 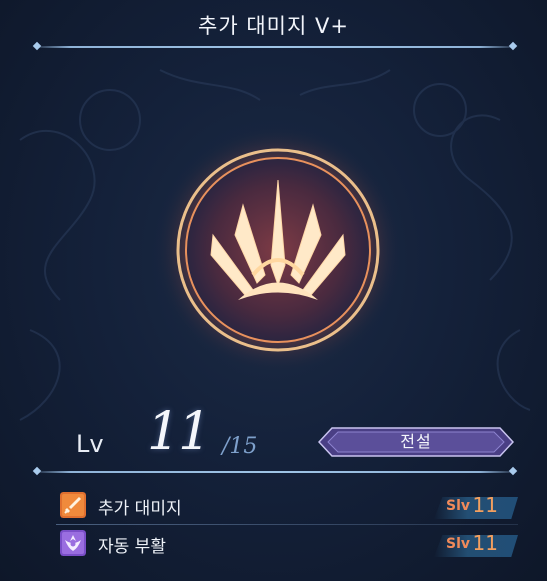 I want to click on title-divider, so click(x=275, y=47).